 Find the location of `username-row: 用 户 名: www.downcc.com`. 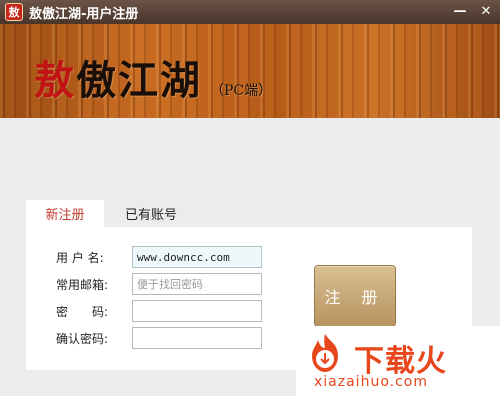

username-row: 用 户 名: www.downcc.com is located at coordinates (249, 257).